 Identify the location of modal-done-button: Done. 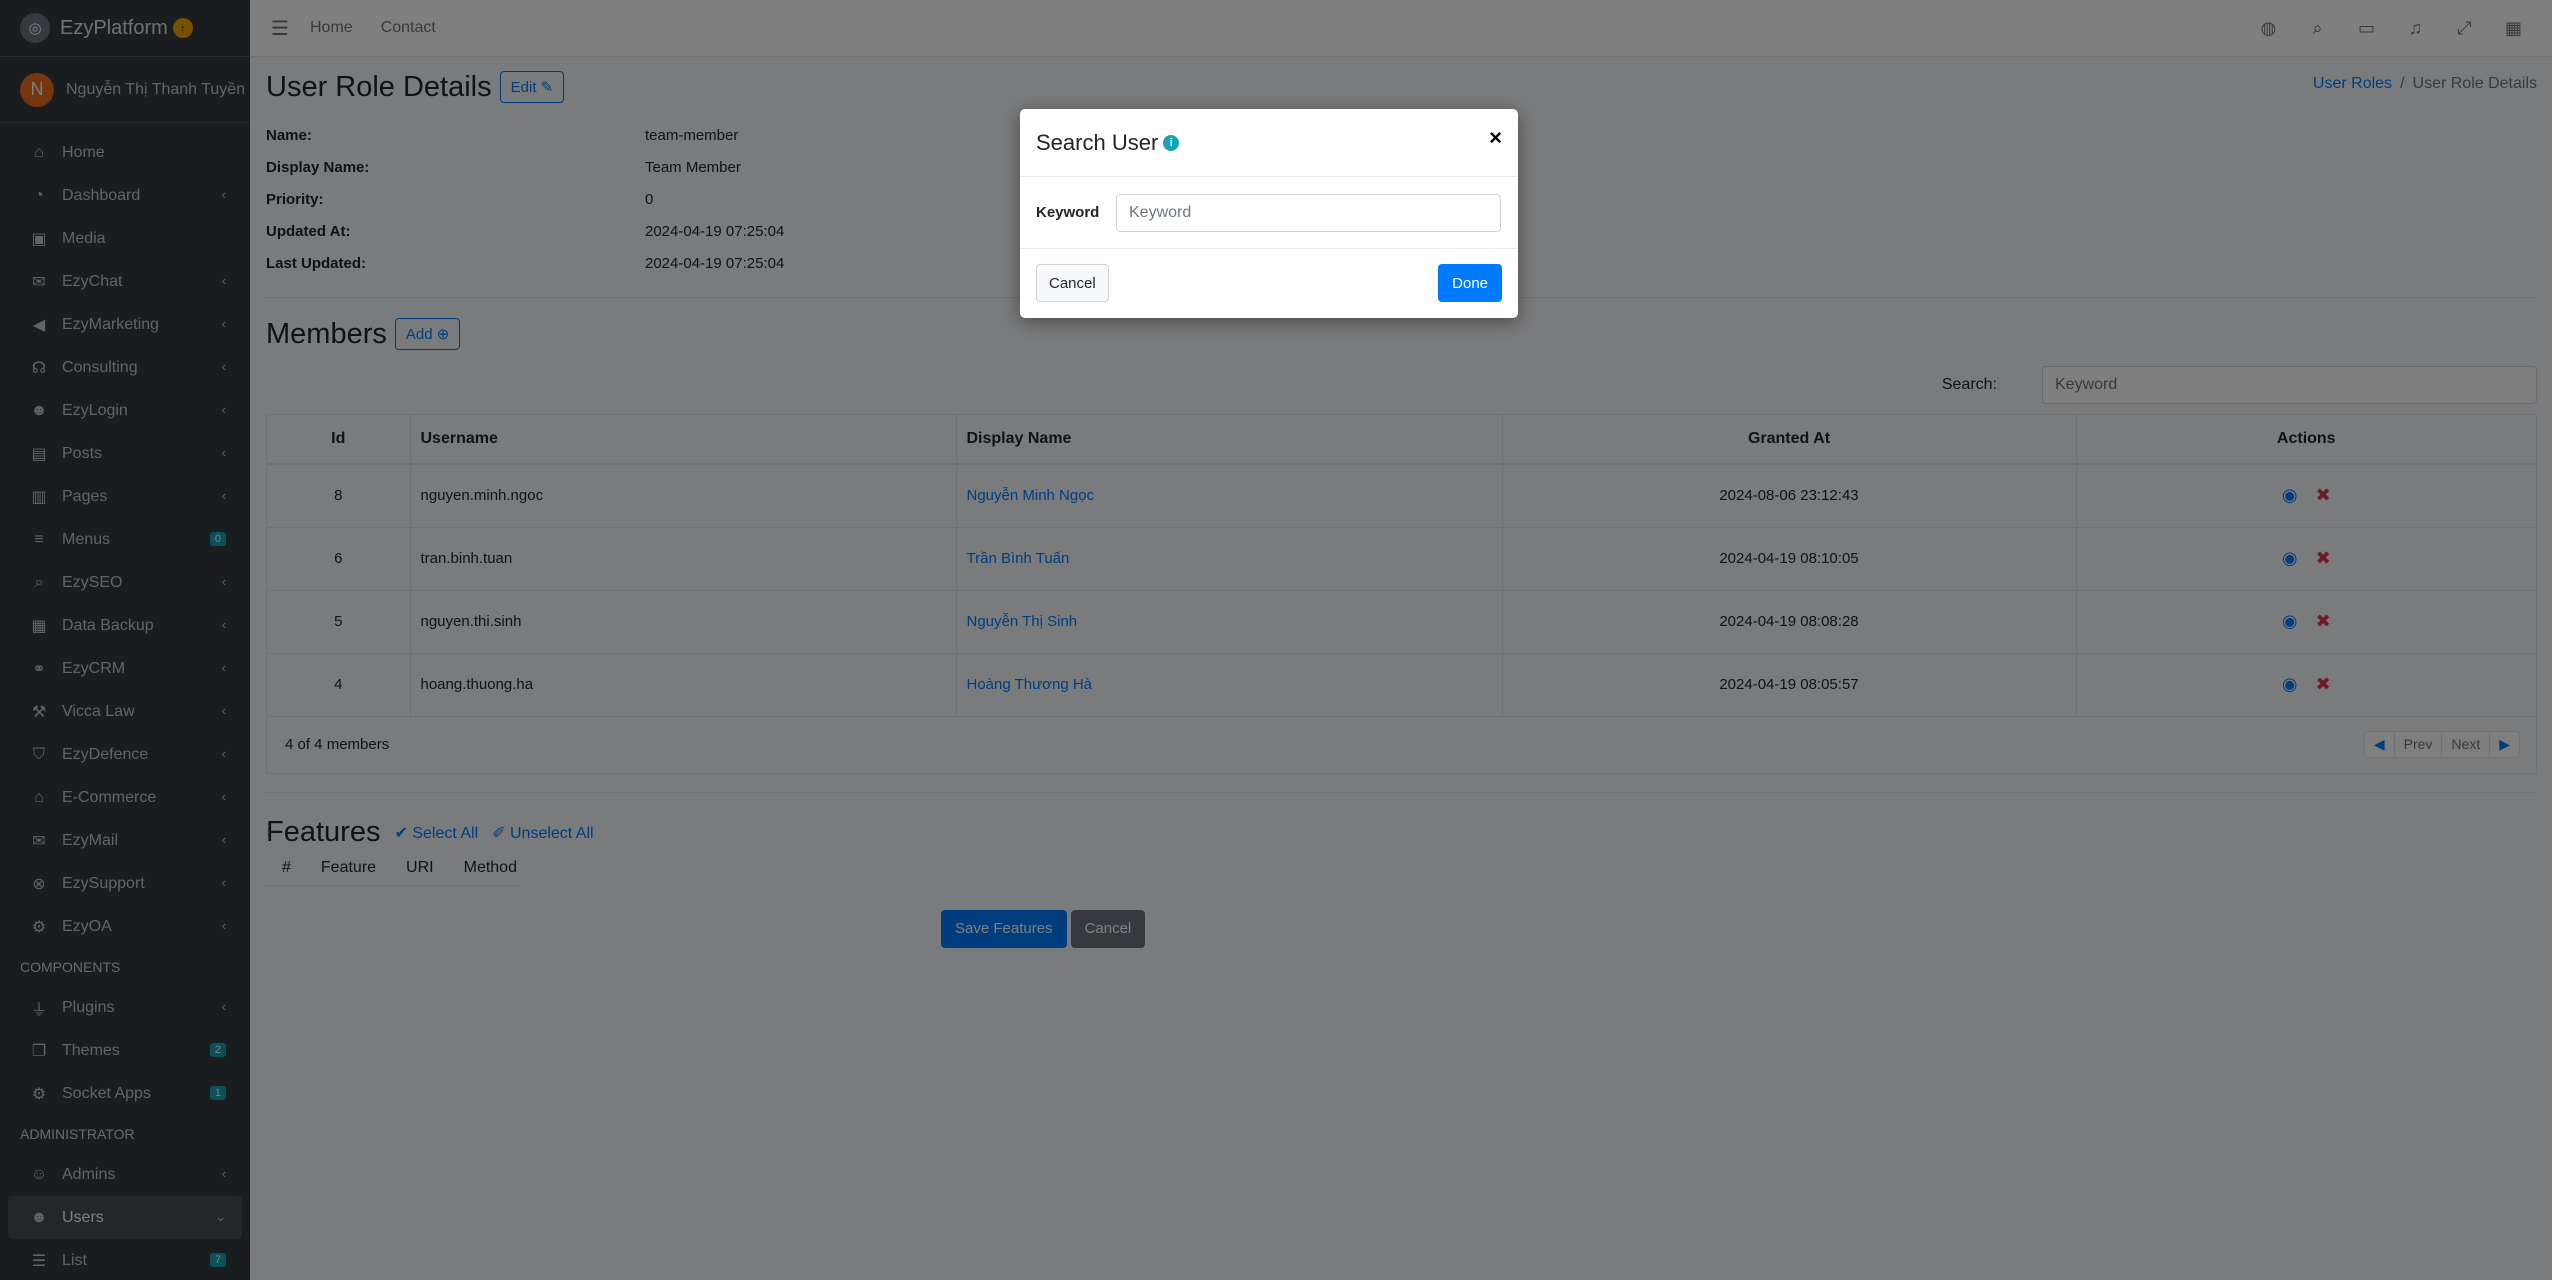
(1470, 283).